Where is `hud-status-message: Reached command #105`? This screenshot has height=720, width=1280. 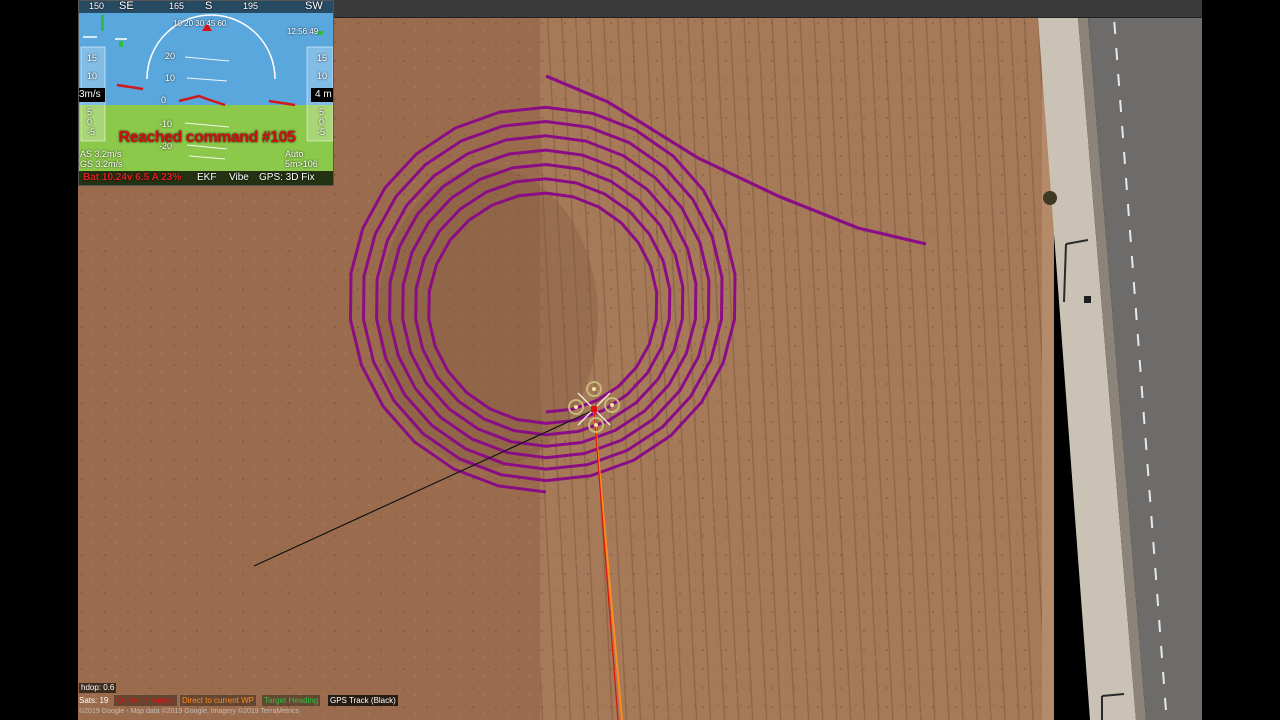 hud-status-message: Reached command #105 is located at coordinates (207, 137).